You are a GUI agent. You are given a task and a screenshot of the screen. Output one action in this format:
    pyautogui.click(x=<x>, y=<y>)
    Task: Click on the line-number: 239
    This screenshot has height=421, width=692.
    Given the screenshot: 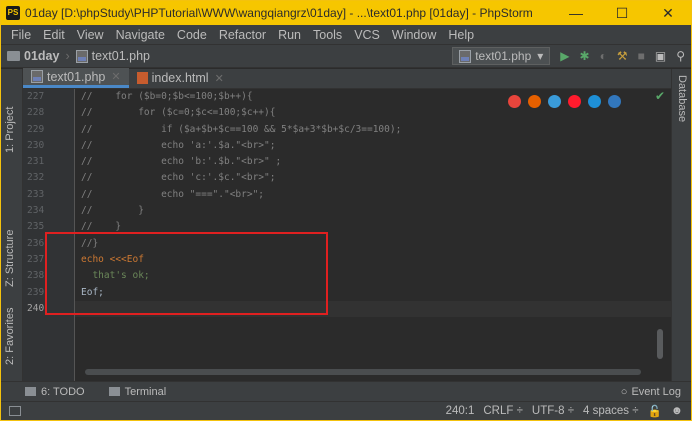 What is the action you would take?
    pyautogui.click(x=36, y=292)
    